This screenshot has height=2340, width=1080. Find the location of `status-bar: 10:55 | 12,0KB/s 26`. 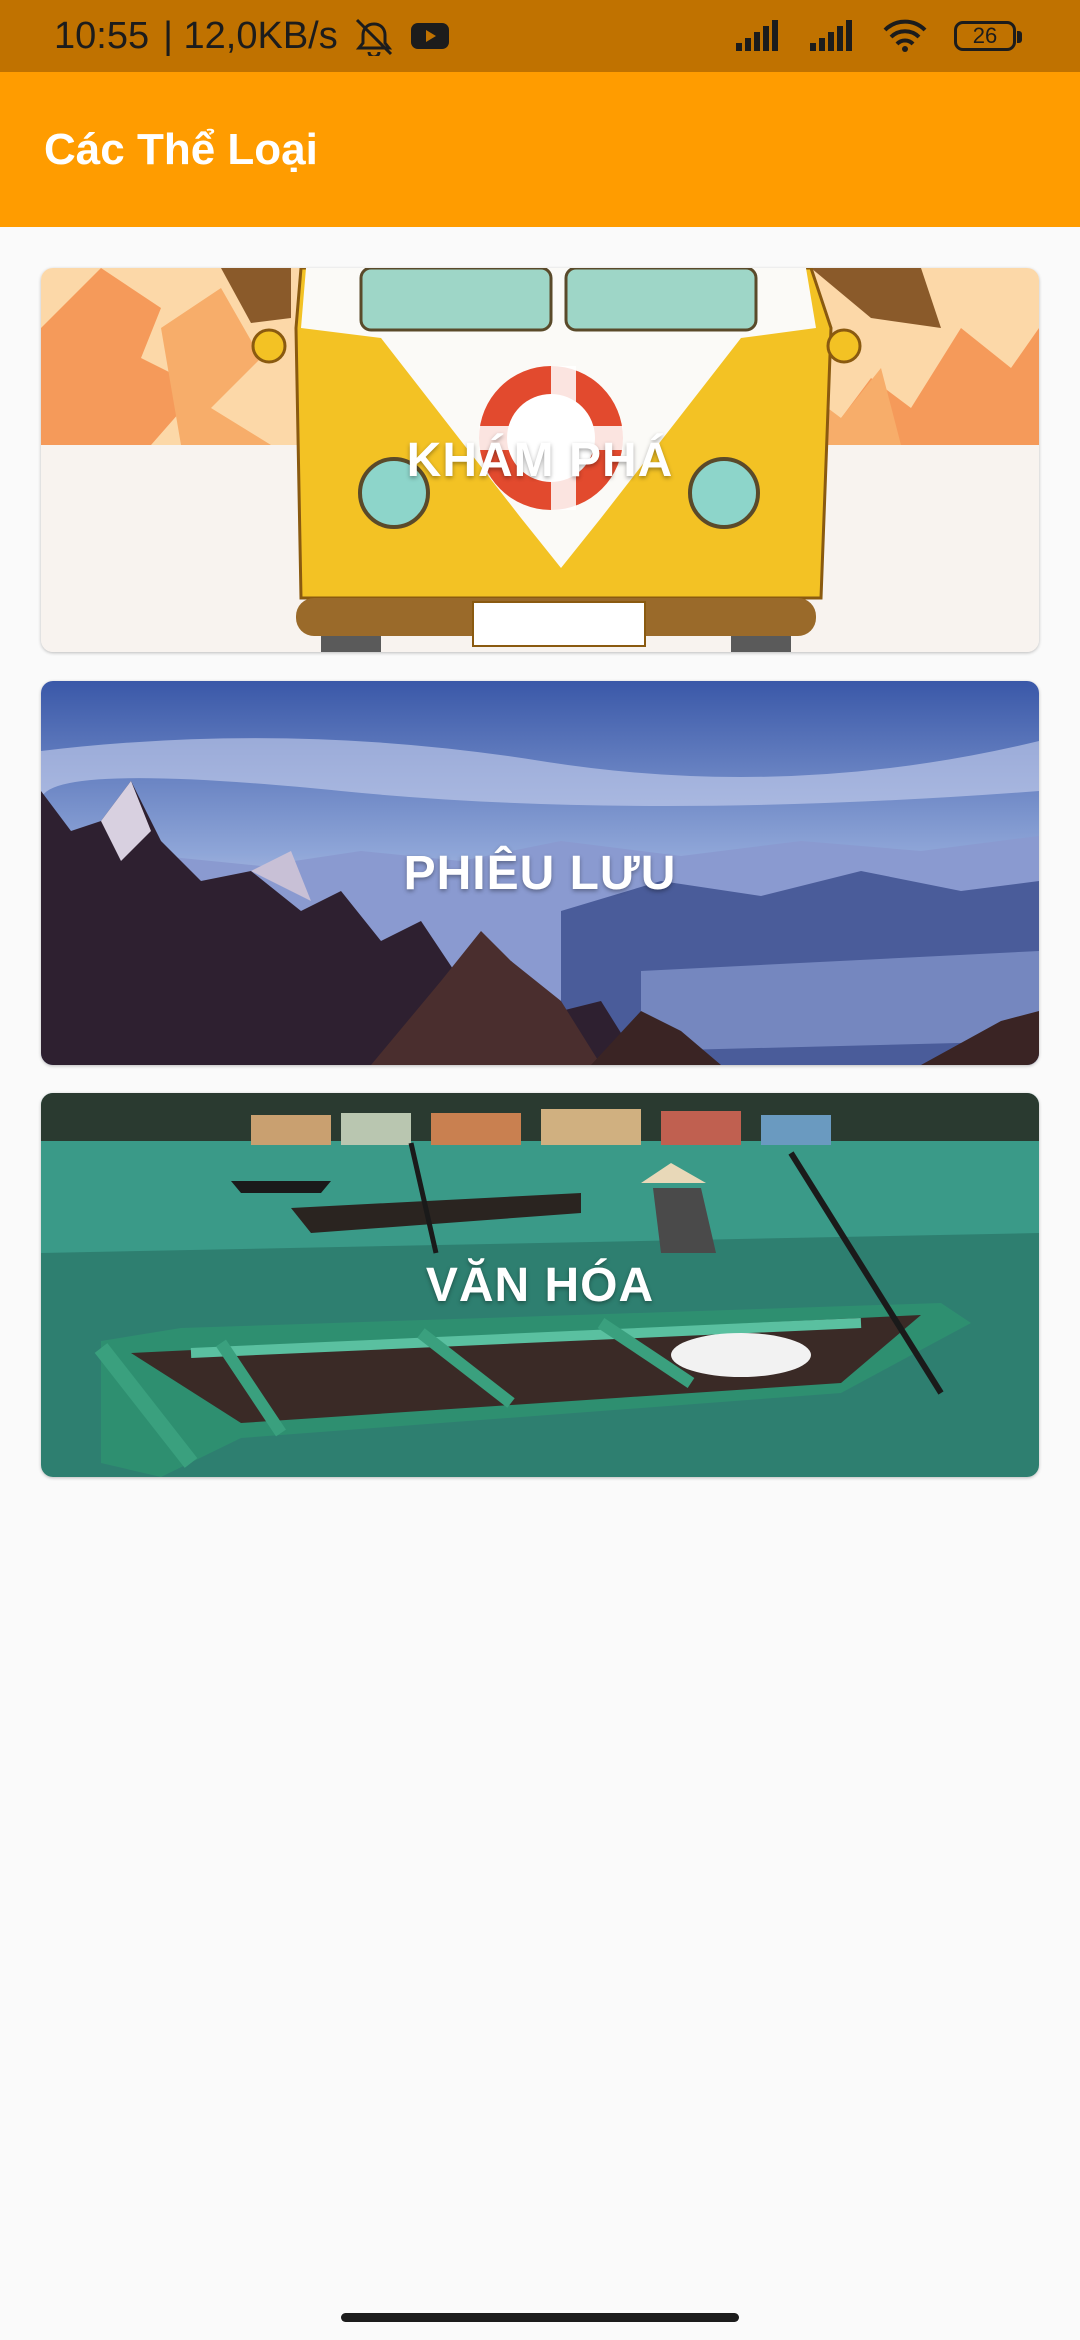

status-bar: 10:55 | 12,0KB/s 26 is located at coordinates (540, 36).